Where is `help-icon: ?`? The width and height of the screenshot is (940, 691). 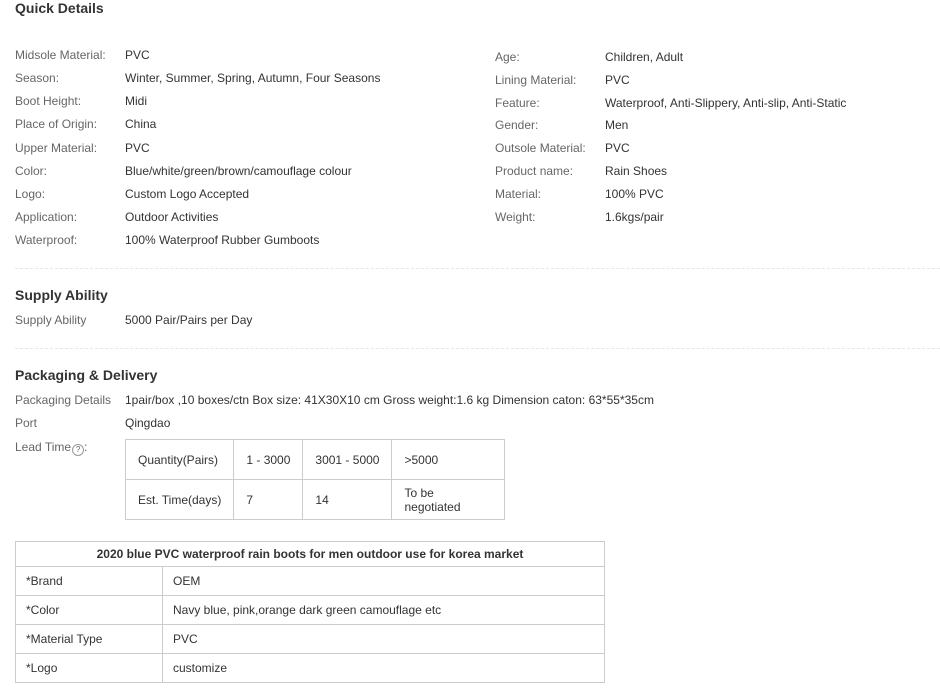 help-icon: ? is located at coordinates (78, 450).